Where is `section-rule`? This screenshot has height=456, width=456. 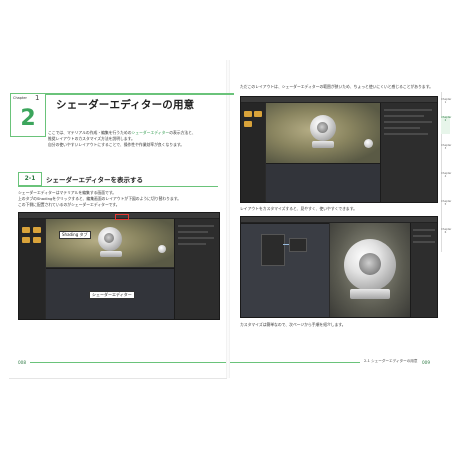
section-rule is located at coordinates (118, 186).